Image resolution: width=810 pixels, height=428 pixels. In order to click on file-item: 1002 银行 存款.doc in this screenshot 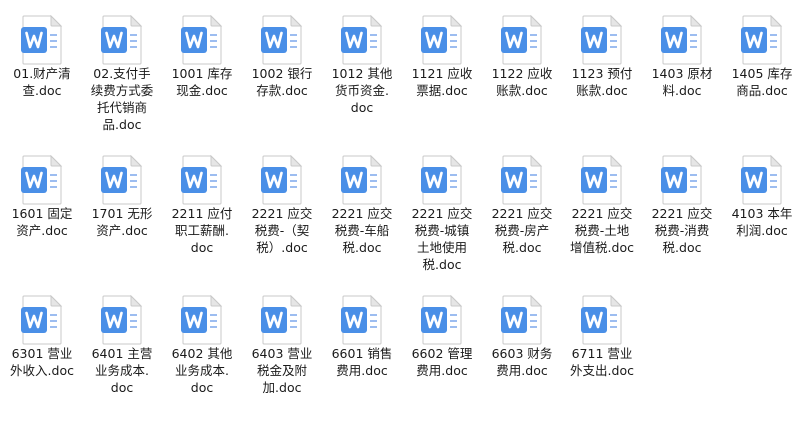, I will do `click(282, 70)`.